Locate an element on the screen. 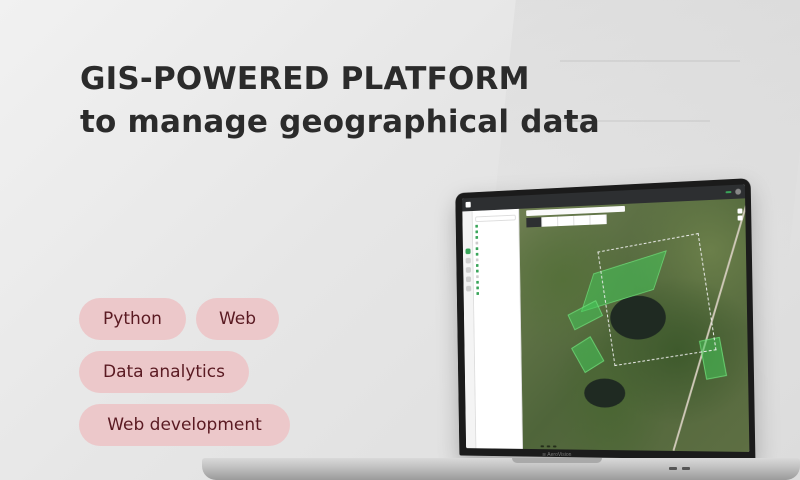 This screenshot has height=480, width=800. avatar-icon is located at coordinates (738, 191).